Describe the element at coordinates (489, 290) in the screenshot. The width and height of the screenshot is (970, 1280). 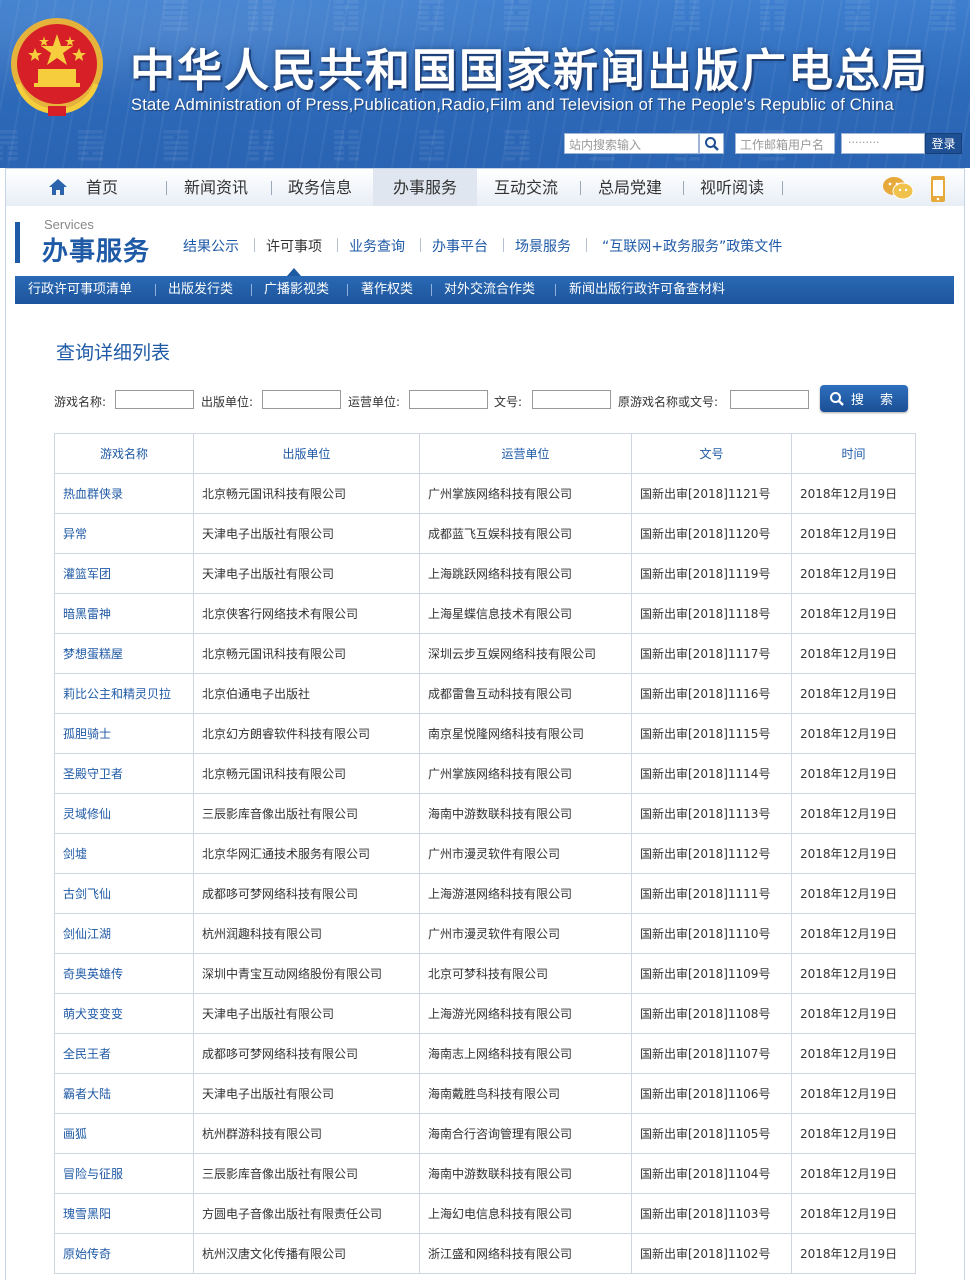
I see `category-foreign-exchange: 对外交流合作类` at that location.